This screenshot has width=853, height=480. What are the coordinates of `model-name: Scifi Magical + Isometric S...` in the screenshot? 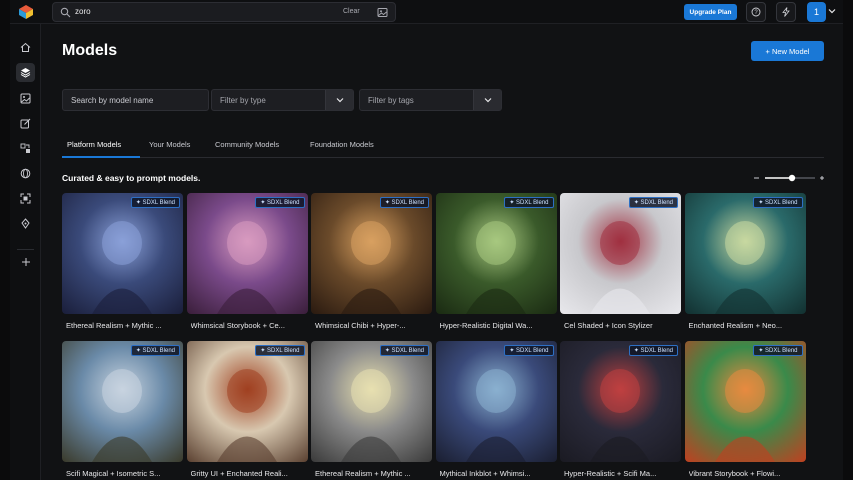 It's located at (113, 473).